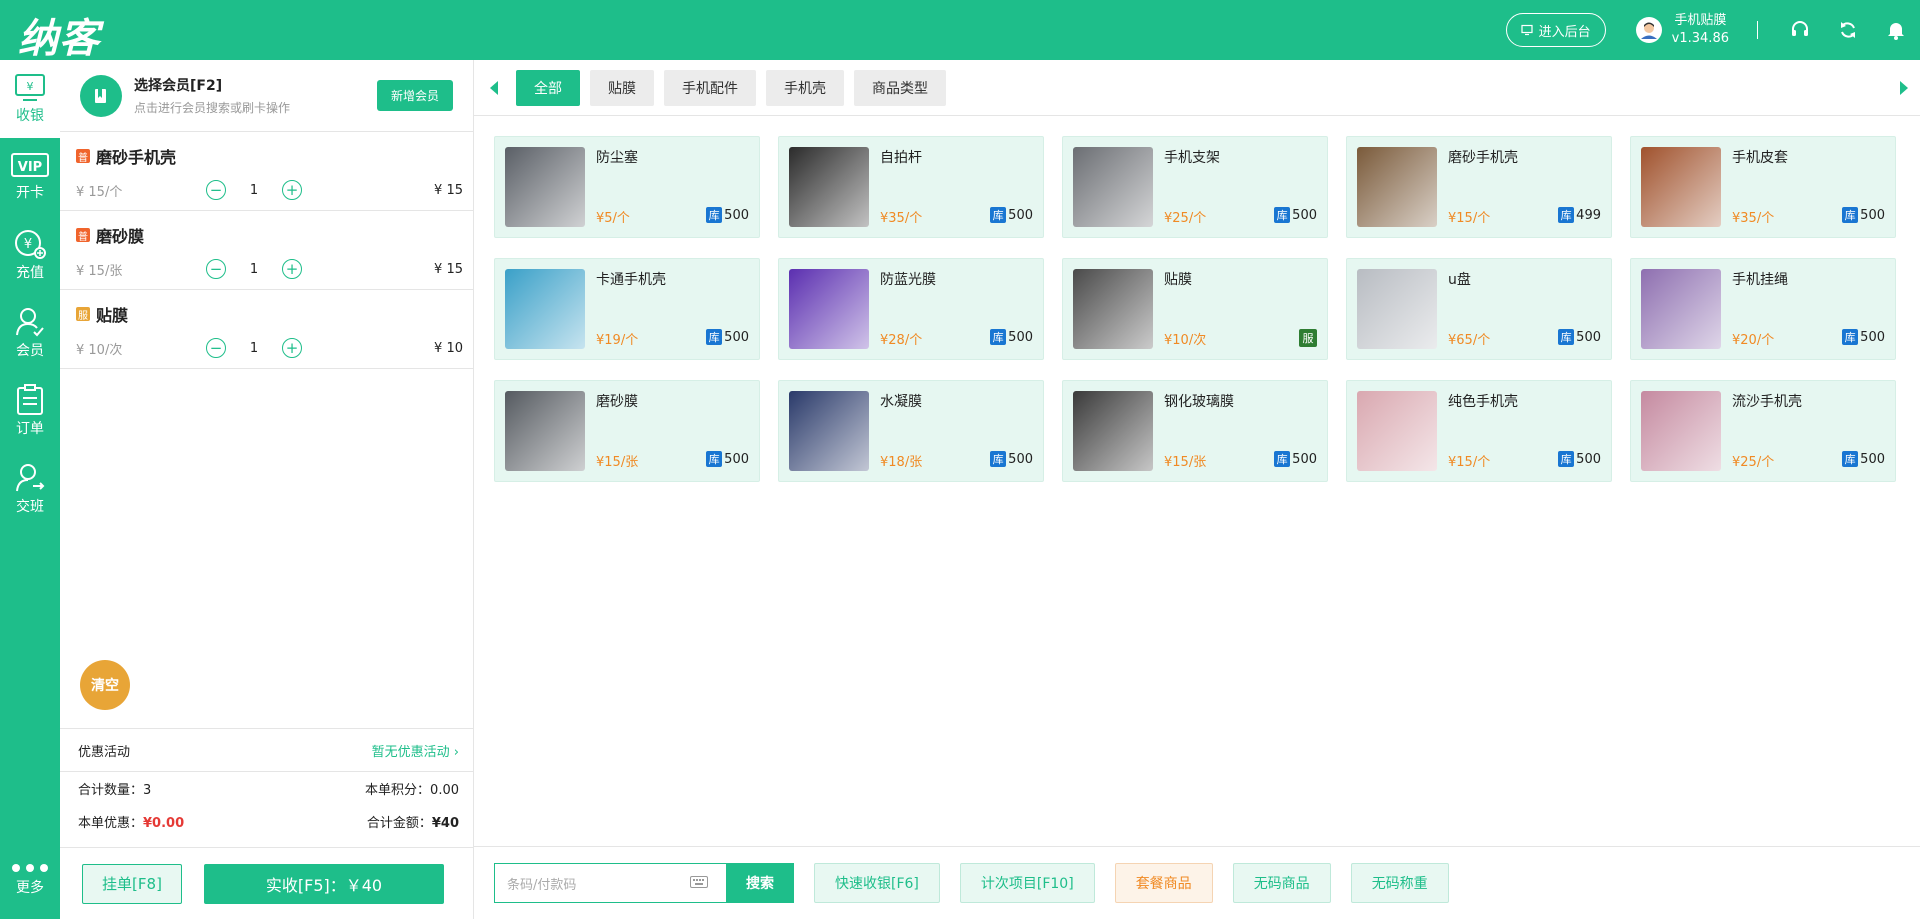  Describe the element at coordinates (30, 411) in the screenshot. I see `nav-order: 订单` at that location.